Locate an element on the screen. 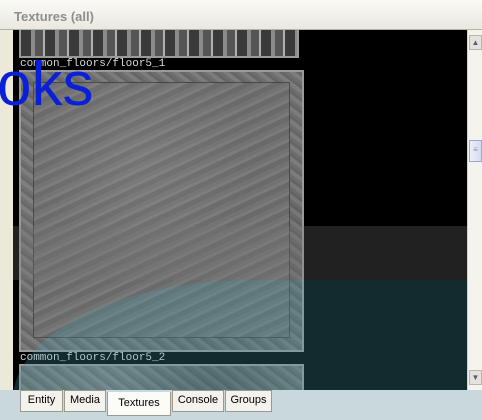 The image size is (482, 420). vertical-scrollbar: ▲ ≡ ▼ is located at coordinates (474, 210).